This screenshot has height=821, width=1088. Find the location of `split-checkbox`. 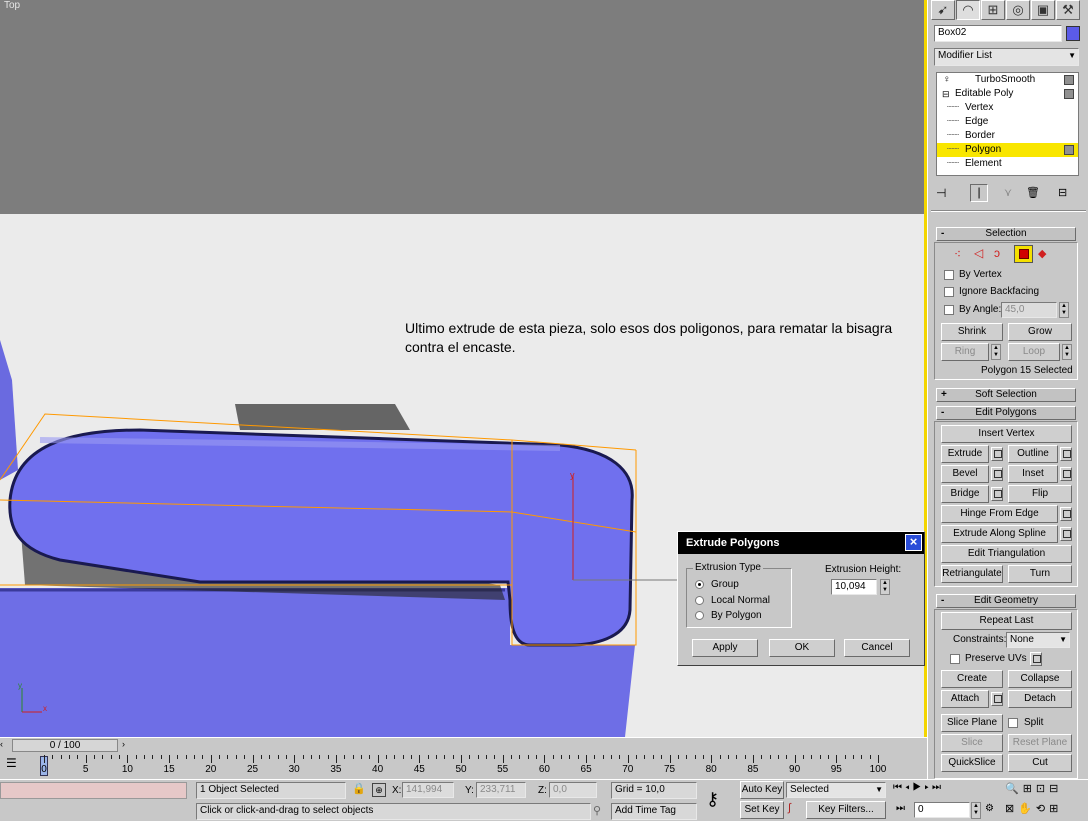

split-checkbox is located at coordinates (1013, 723).